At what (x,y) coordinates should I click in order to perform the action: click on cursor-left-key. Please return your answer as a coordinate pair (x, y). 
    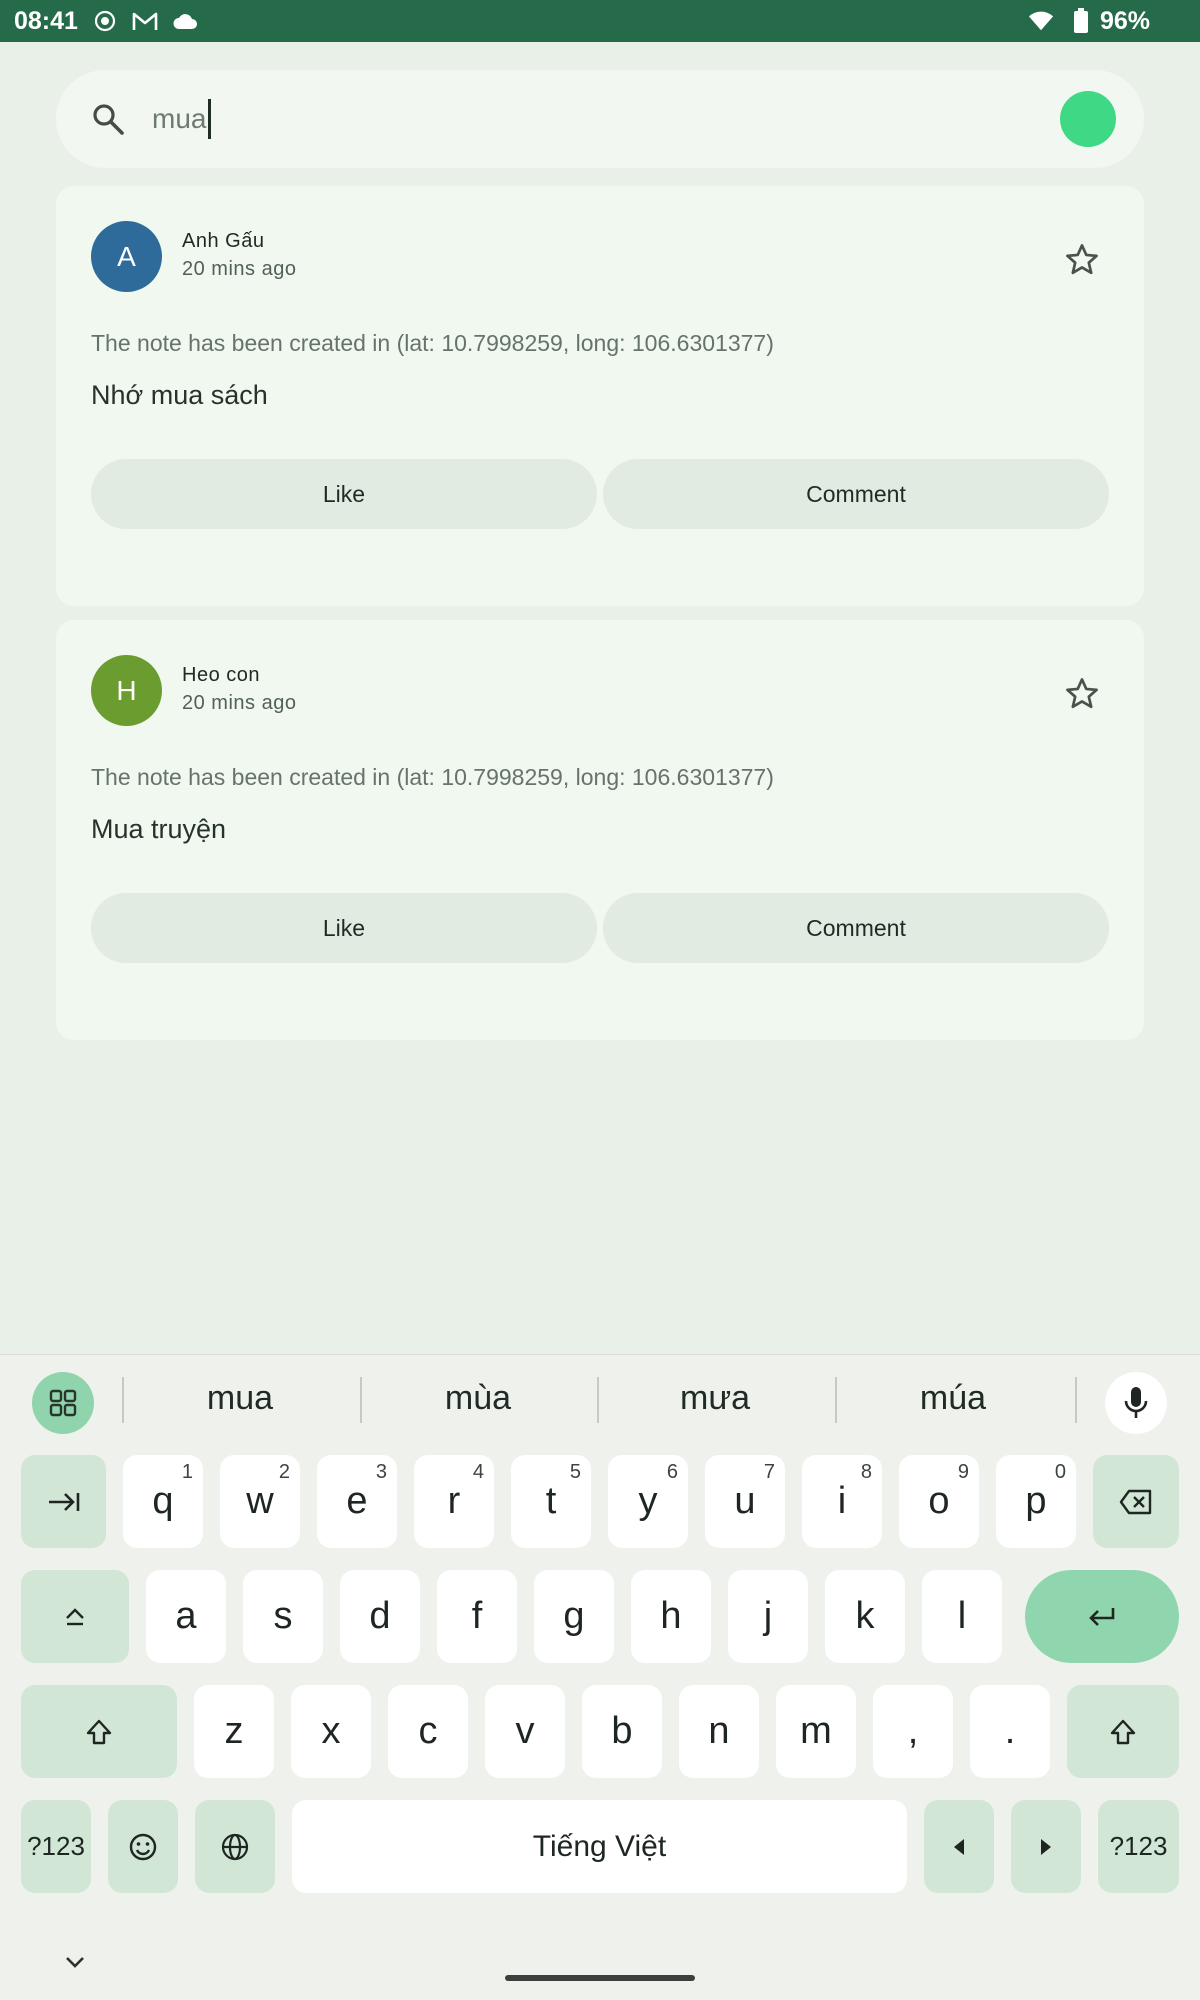
    Looking at the image, I should click on (959, 1846).